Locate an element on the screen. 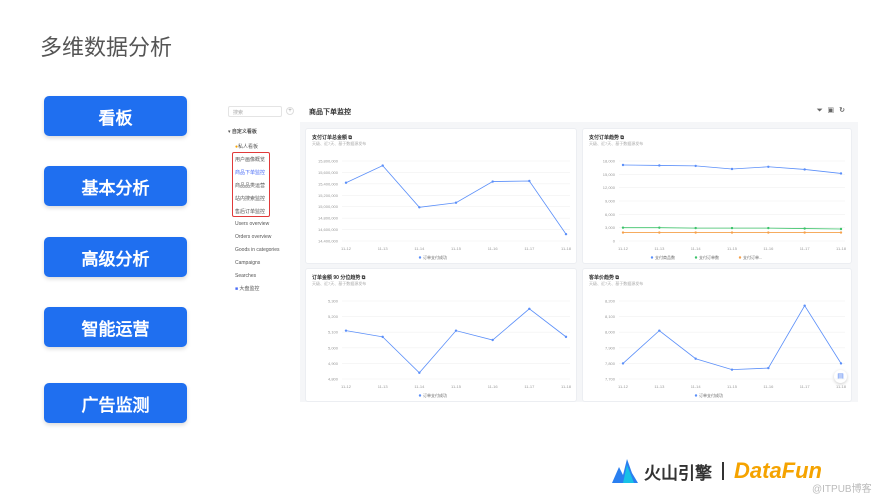  sidebar-item-active: 商品下单监控 is located at coordinates (250, 172).